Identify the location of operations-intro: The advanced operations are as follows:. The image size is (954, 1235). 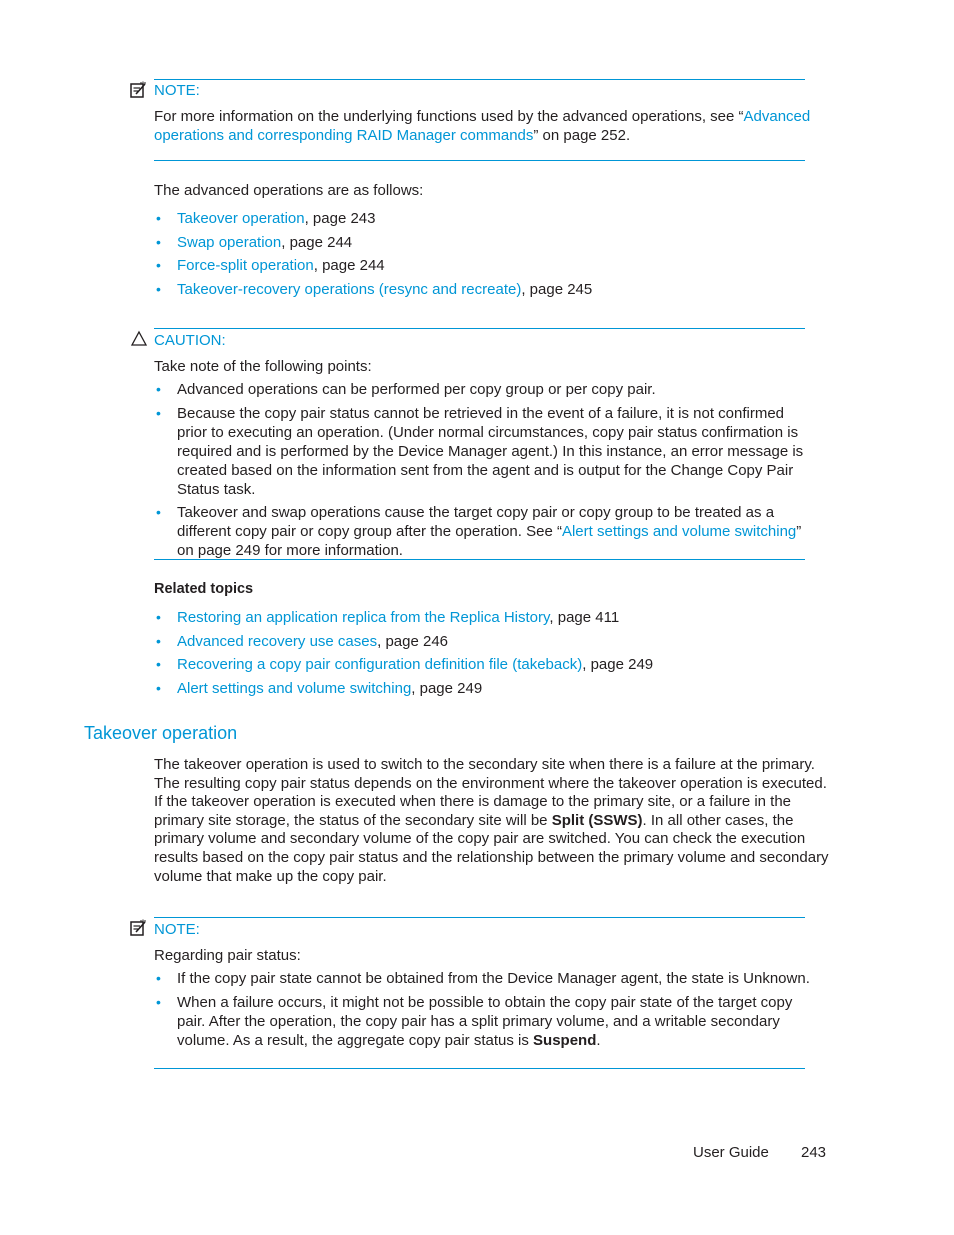
(289, 190).